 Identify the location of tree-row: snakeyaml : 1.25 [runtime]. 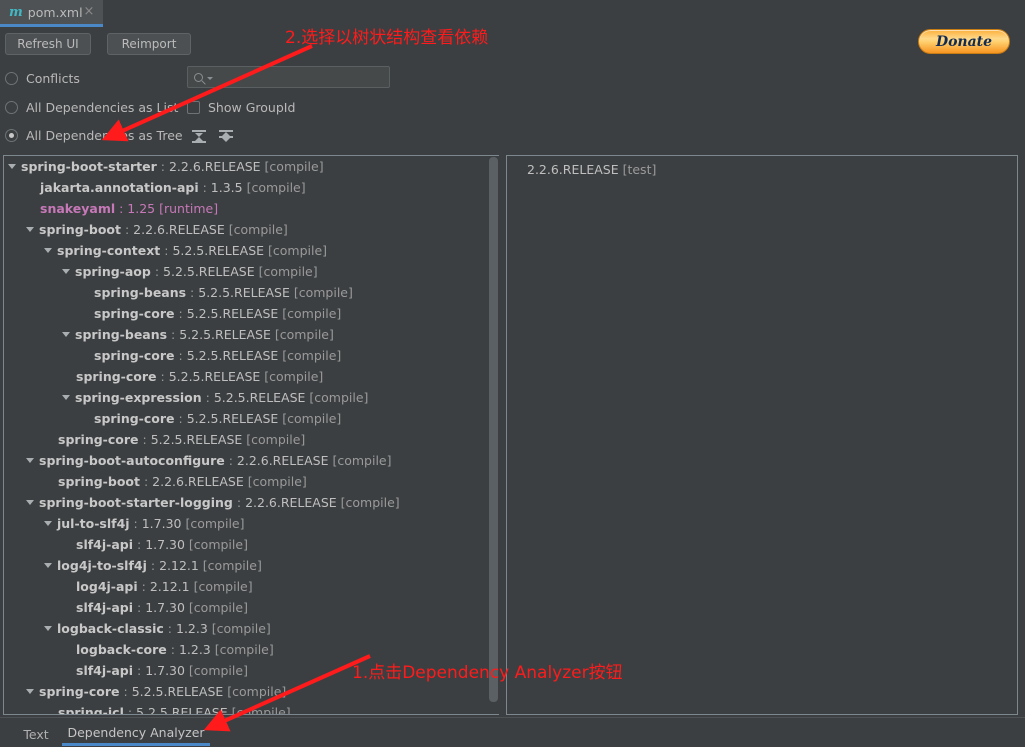
(251, 208).